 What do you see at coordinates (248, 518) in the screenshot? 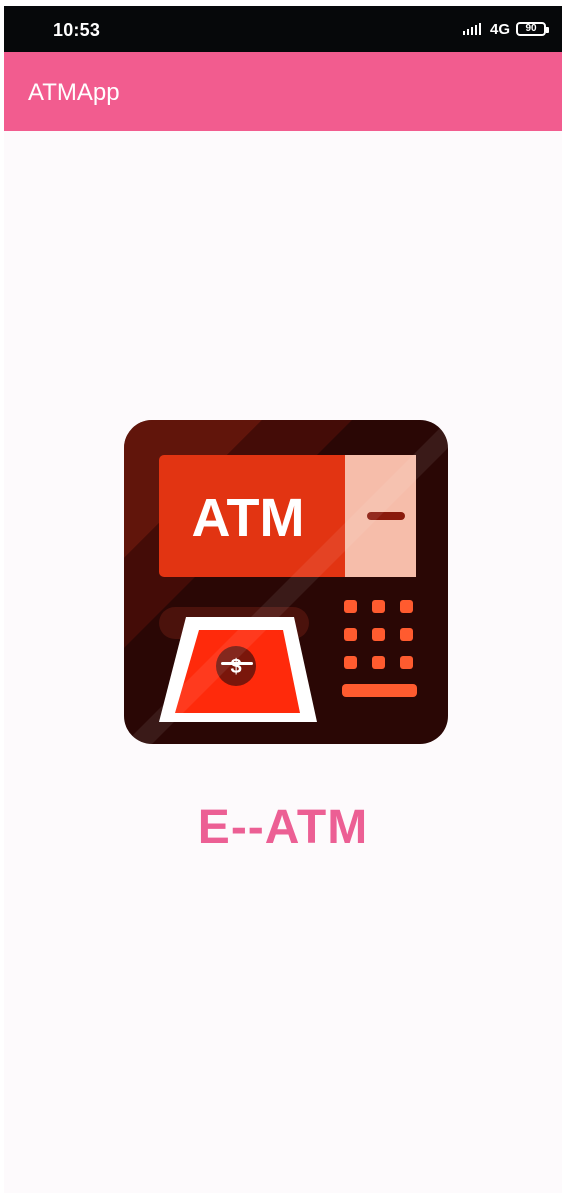
I see `atm-logo-text: ATM` at bounding box center [248, 518].